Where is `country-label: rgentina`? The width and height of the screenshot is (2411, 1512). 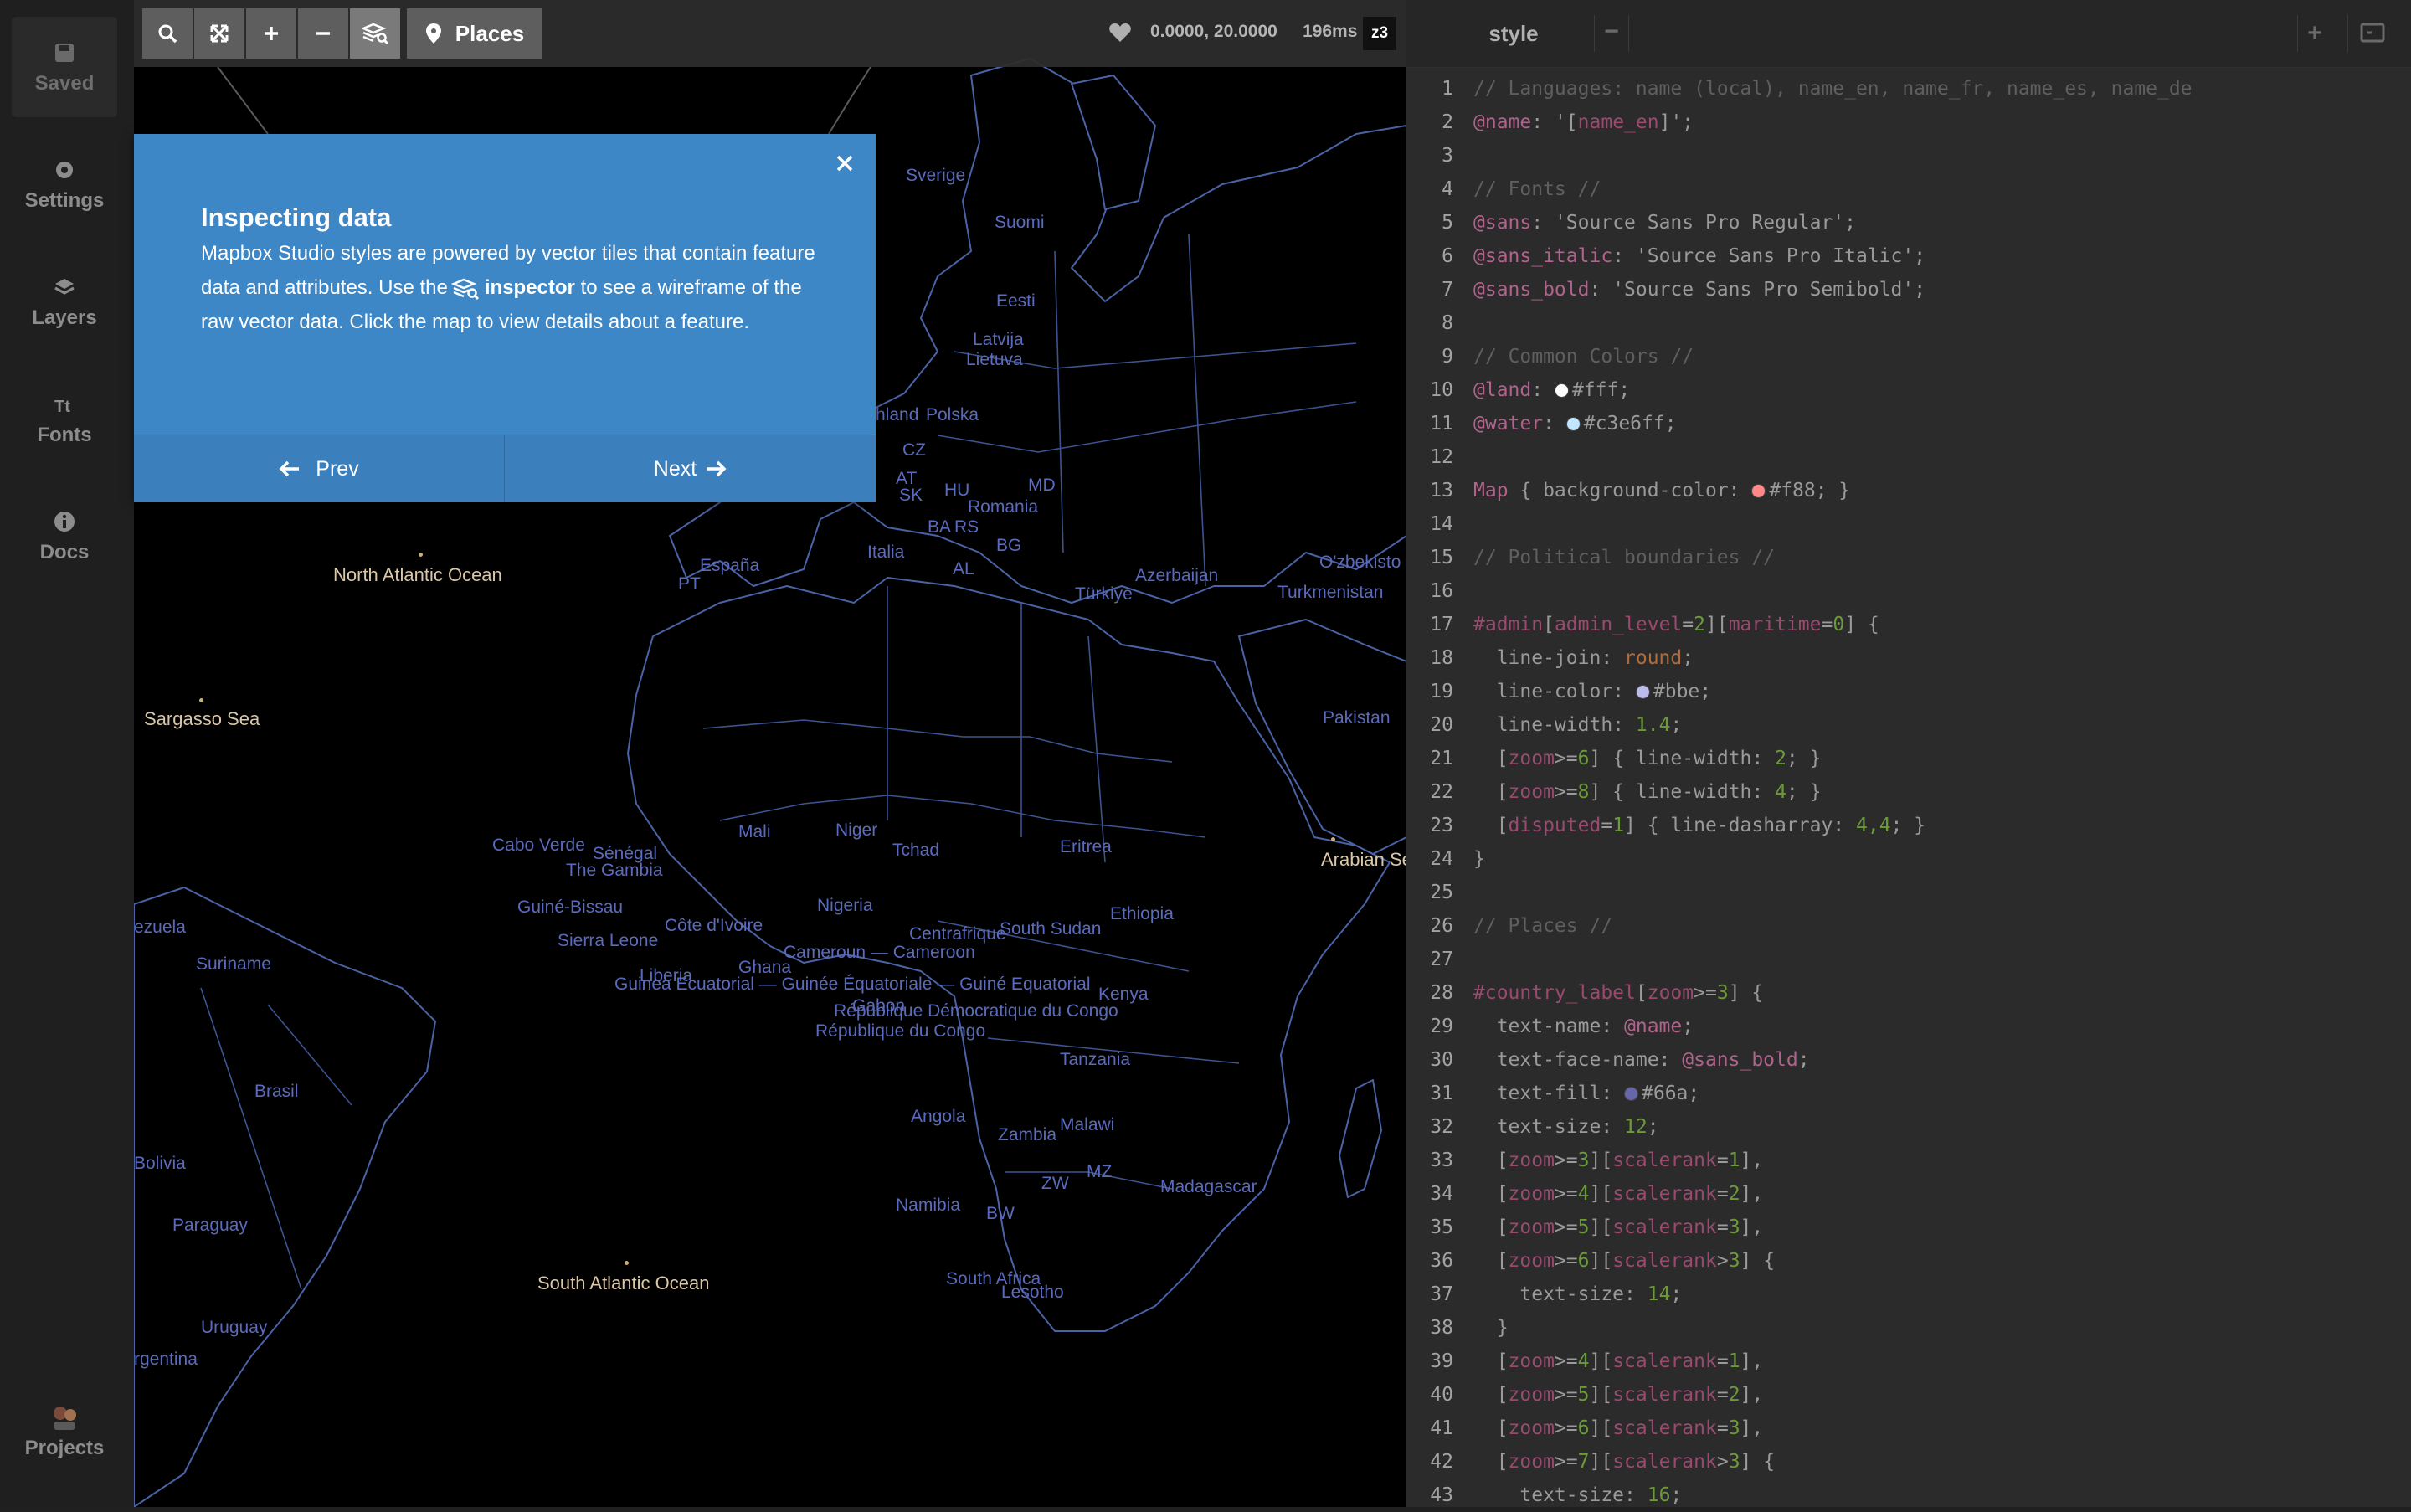 country-label: rgentina is located at coordinates (166, 1359).